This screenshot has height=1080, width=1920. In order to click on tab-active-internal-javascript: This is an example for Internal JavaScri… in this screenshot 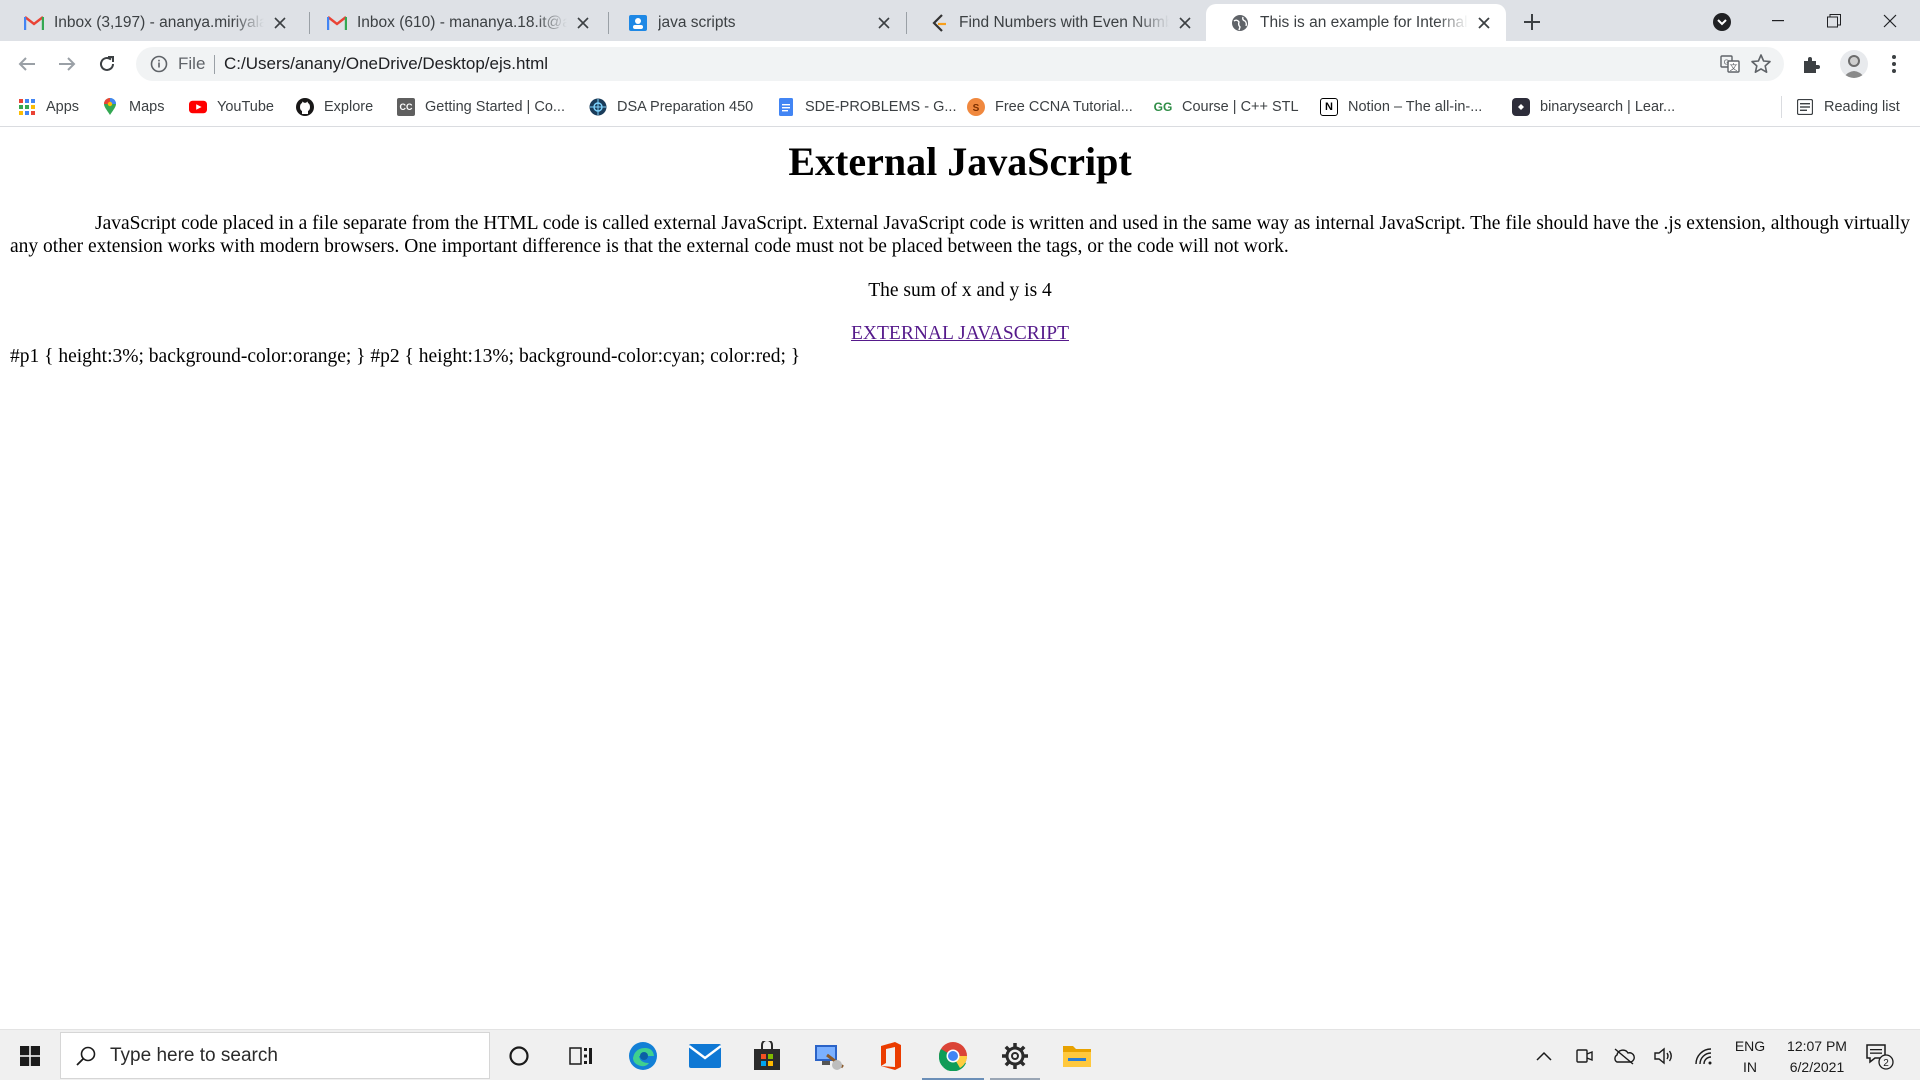, I will do `click(1356, 22)`.